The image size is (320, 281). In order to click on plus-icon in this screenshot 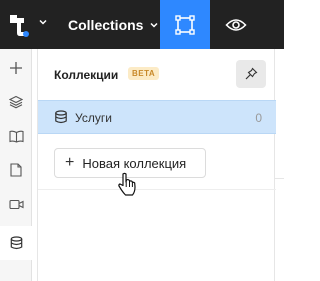, I will do `click(16, 68)`.